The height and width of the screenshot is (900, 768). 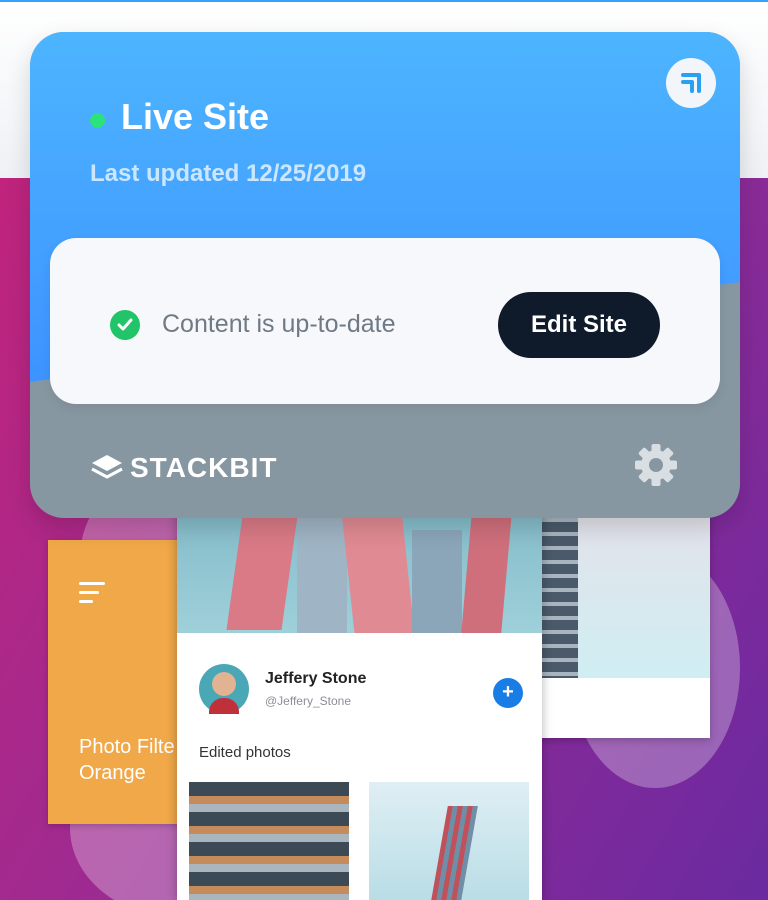 I want to click on profile-name: Jeffery Stone, so click(x=316, y=678).